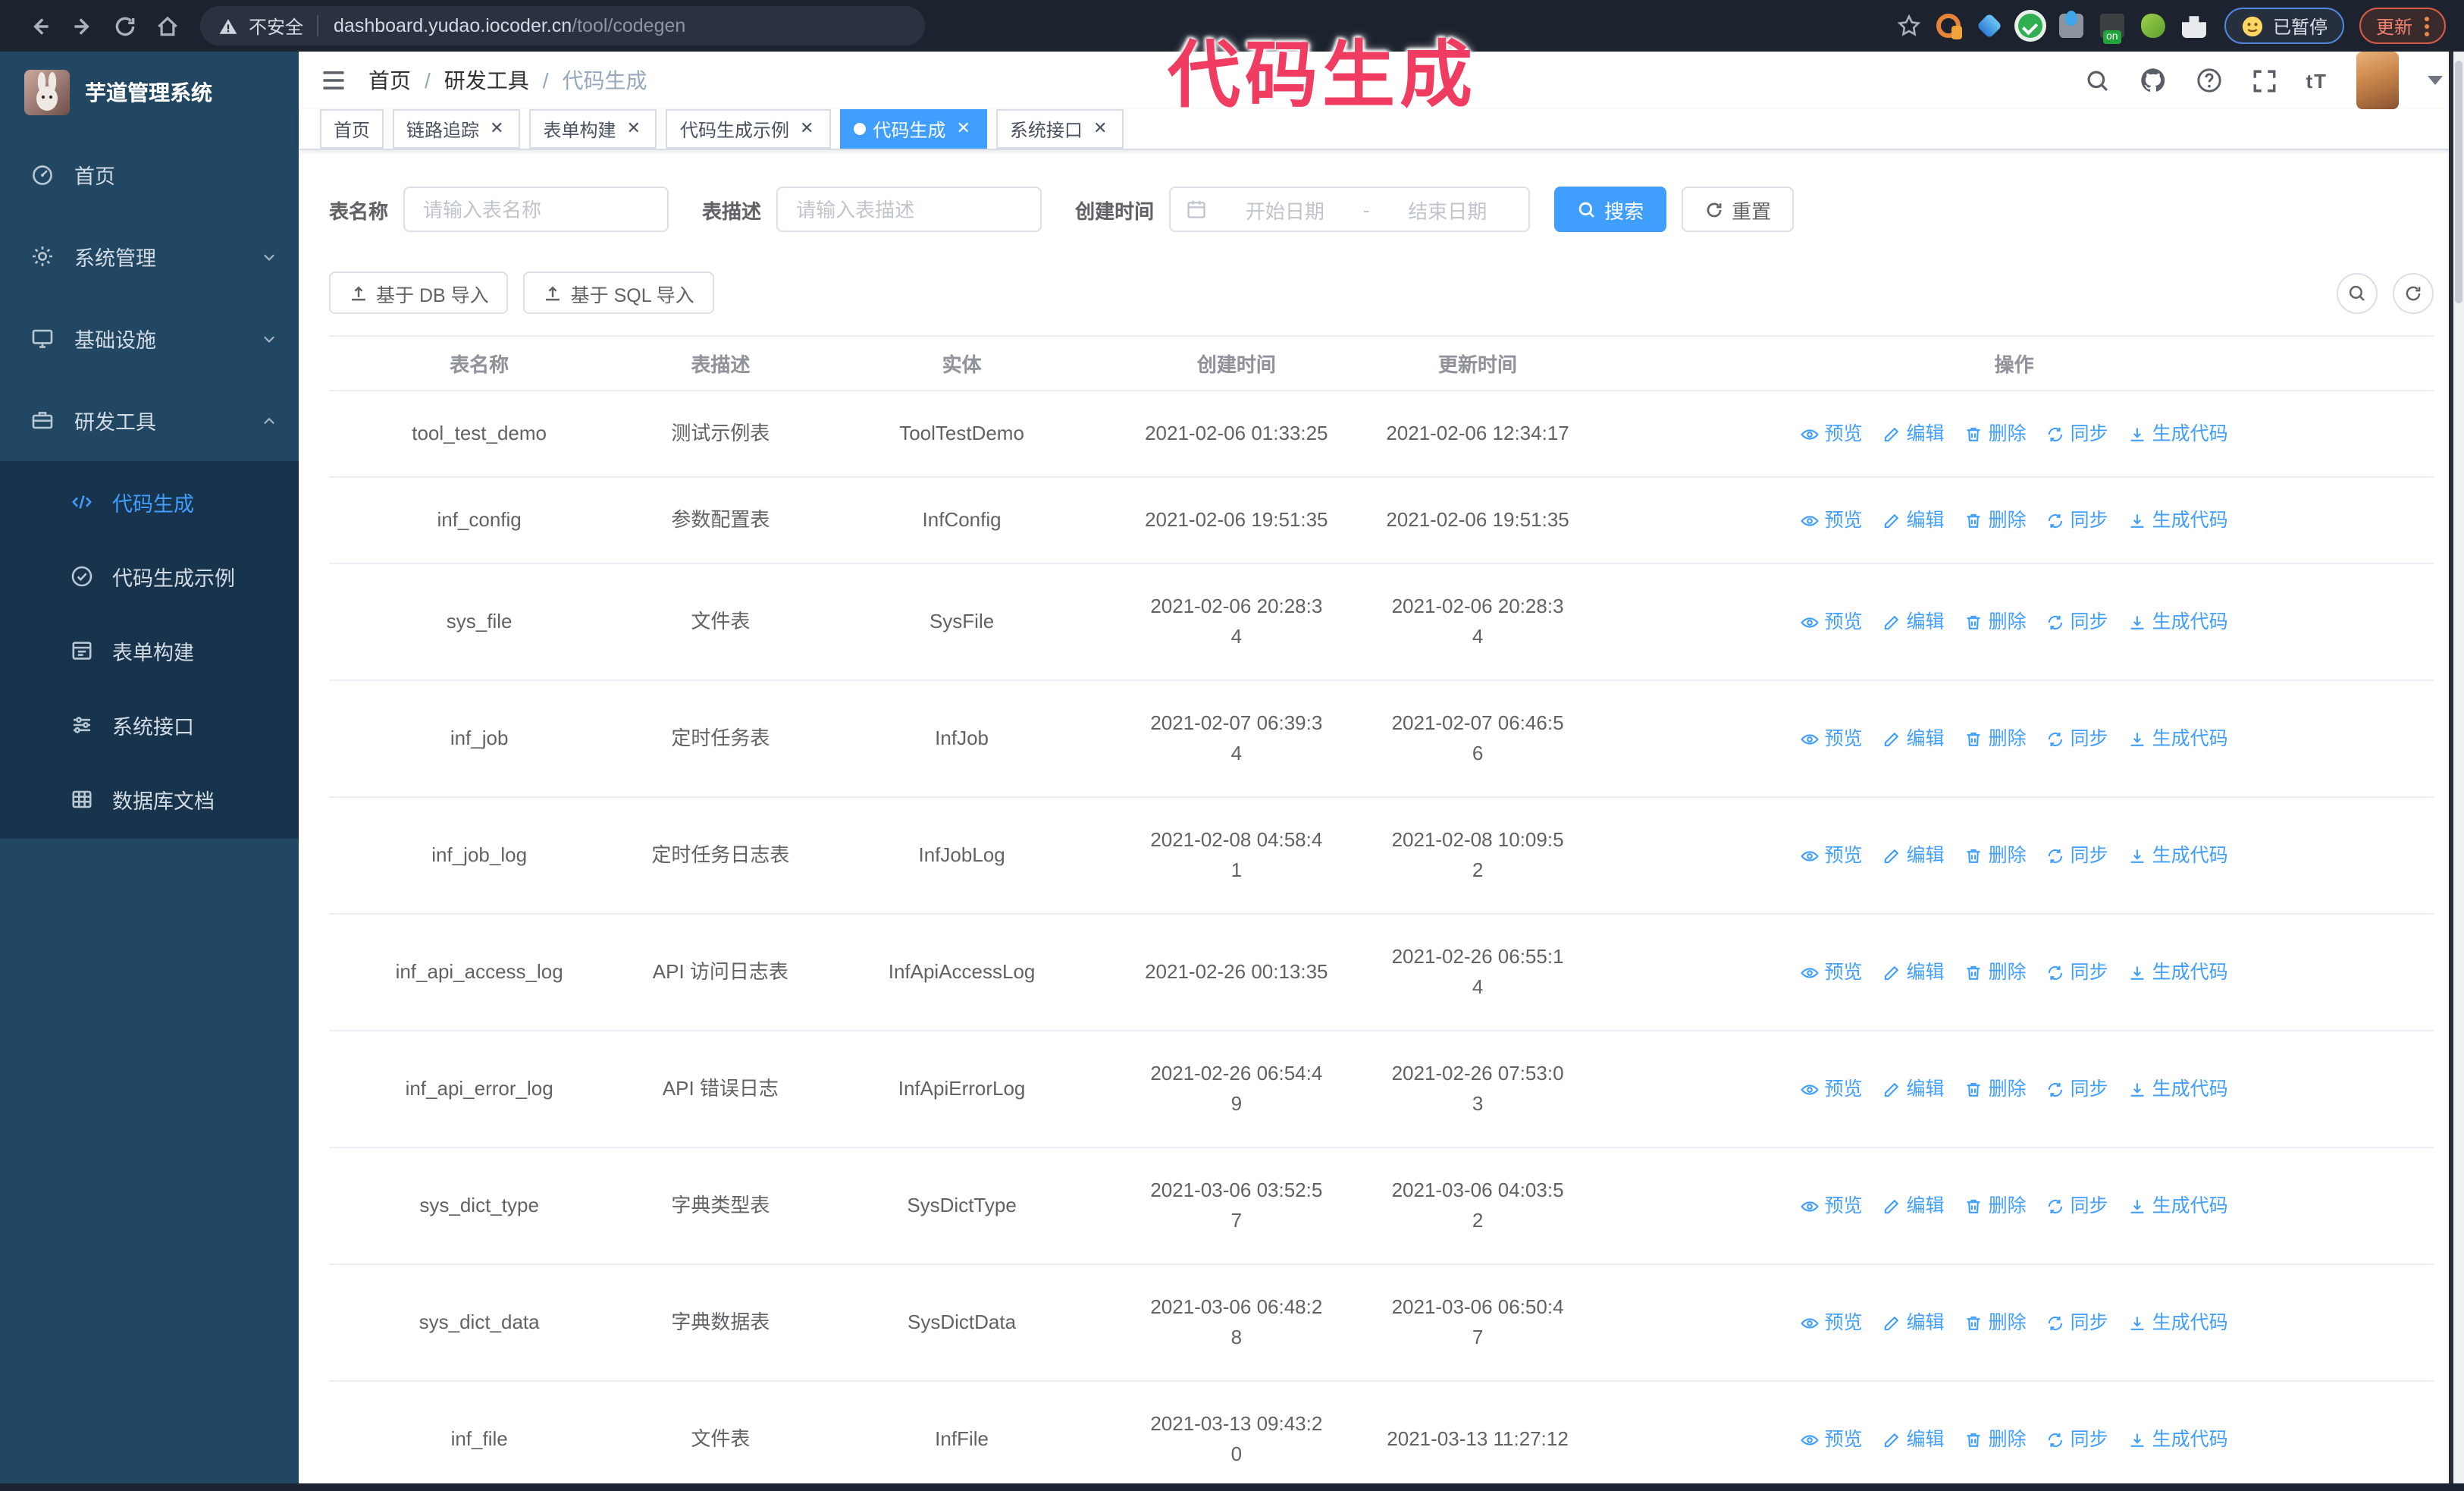 The width and height of the screenshot is (2464, 1491). Describe the element at coordinates (2427, 26) in the screenshot. I see `browser-menu-icon` at that location.